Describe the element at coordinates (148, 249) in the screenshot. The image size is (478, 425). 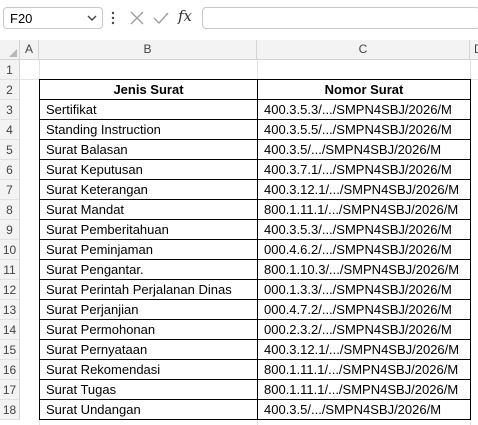
I see `cell-jenis-surat: Surat Peminjaman` at that location.